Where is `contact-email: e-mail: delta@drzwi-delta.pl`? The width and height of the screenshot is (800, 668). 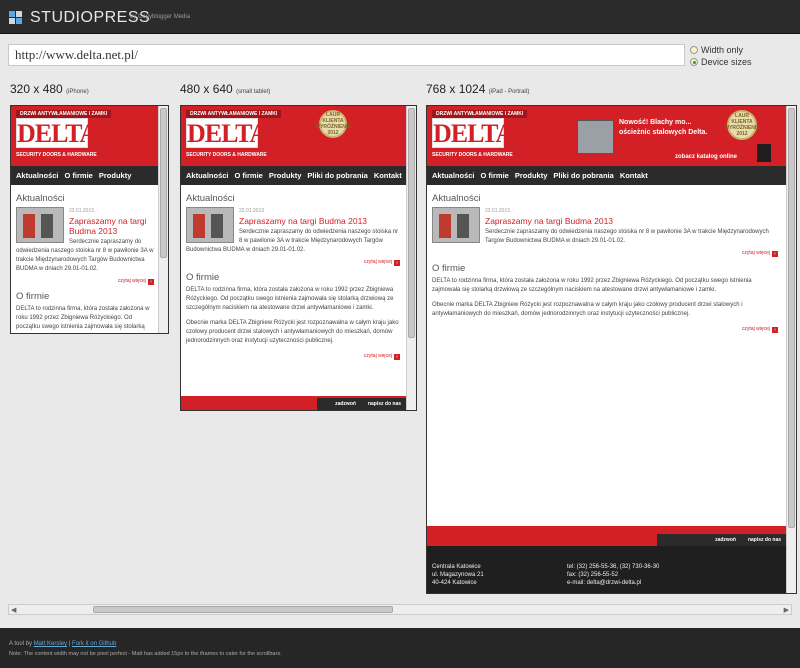
contact-email: e-mail: delta@drzwi-delta.pl is located at coordinates (613, 583).